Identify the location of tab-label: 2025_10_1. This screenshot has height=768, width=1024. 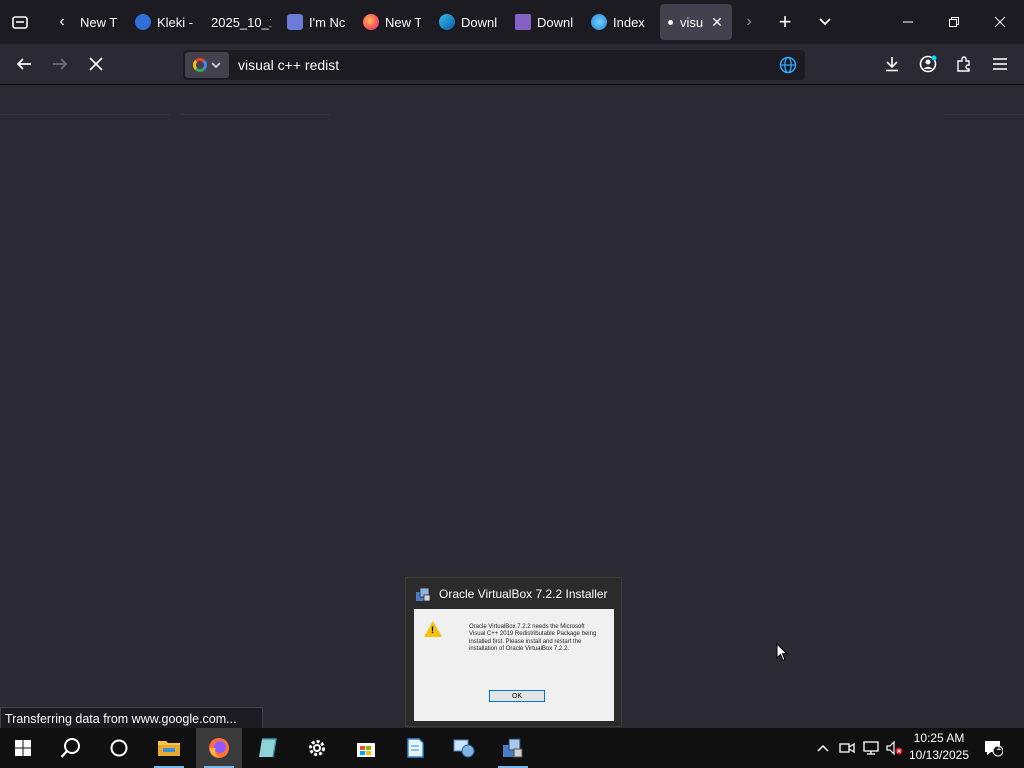
(241, 22).